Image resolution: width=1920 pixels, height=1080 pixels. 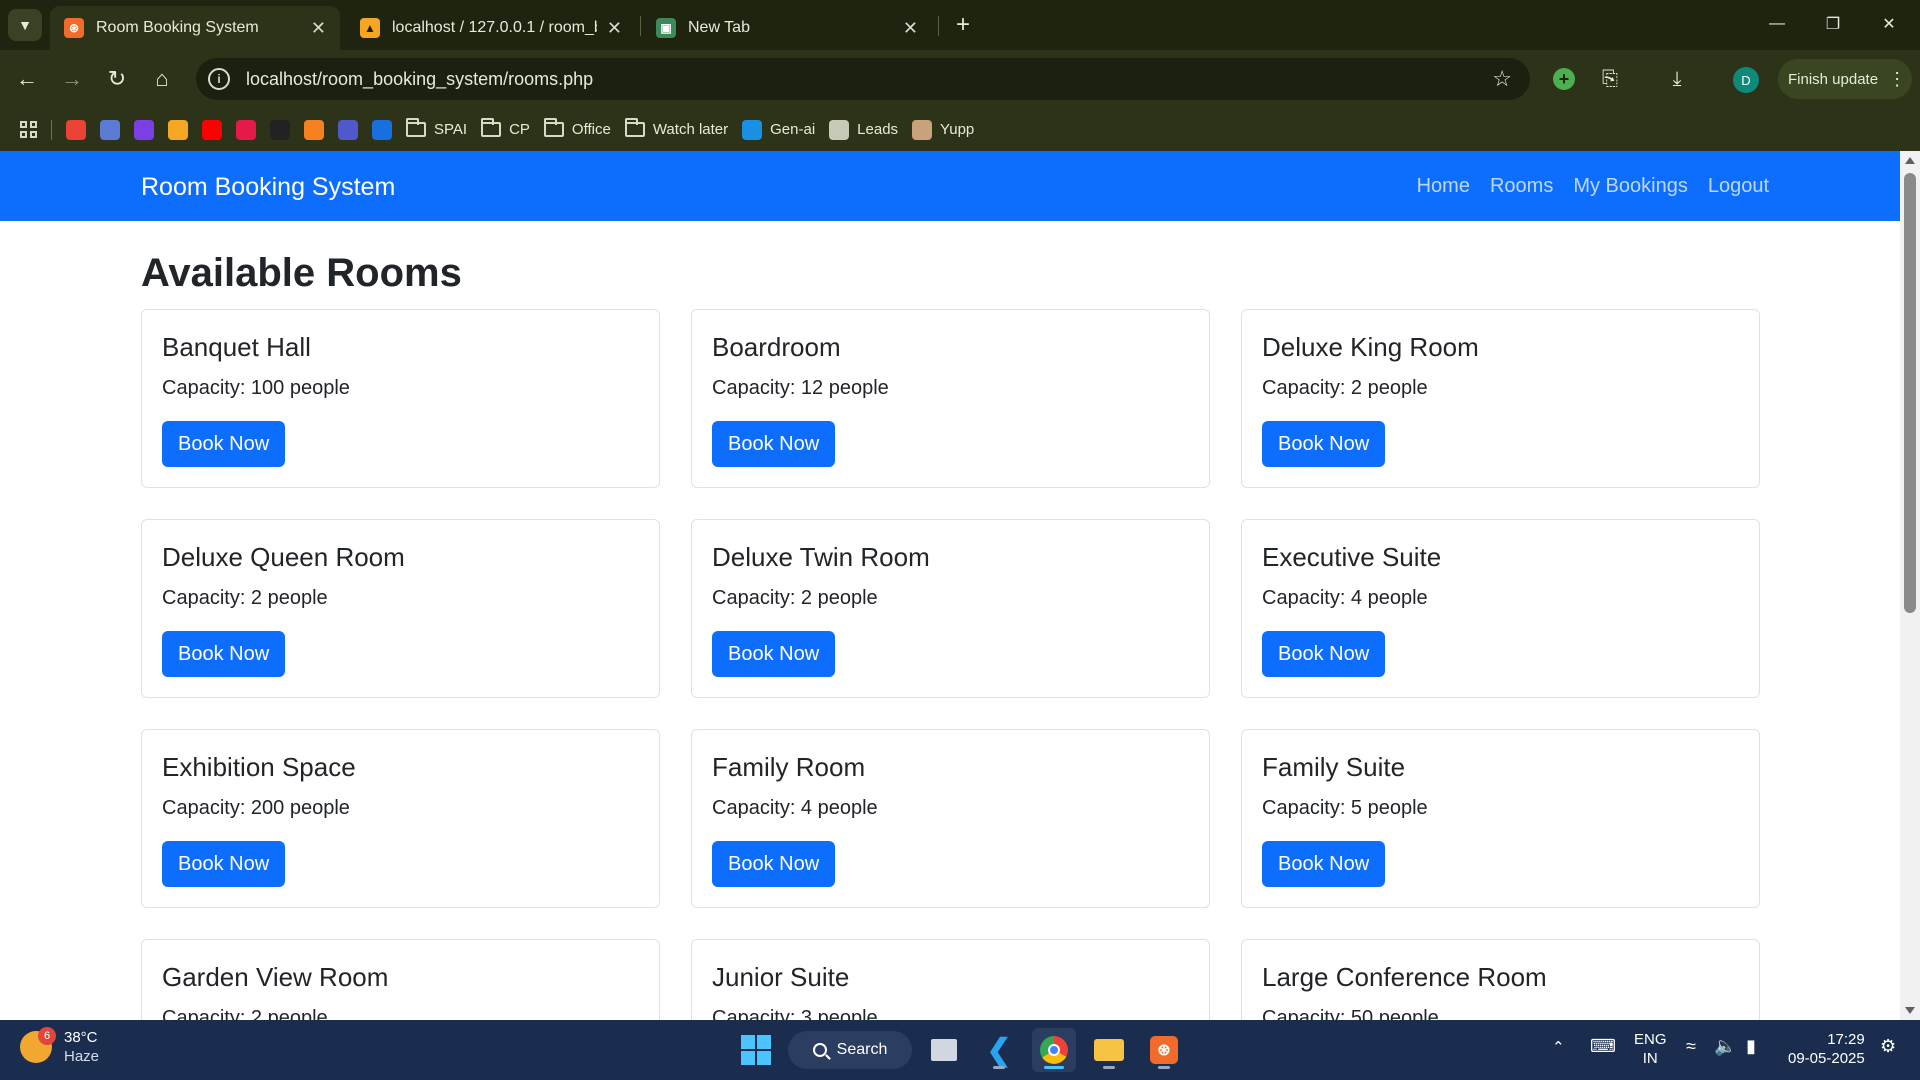 What do you see at coordinates (963, 25) in the screenshot?
I see `new-tab-button: +` at bounding box center [963, 25].